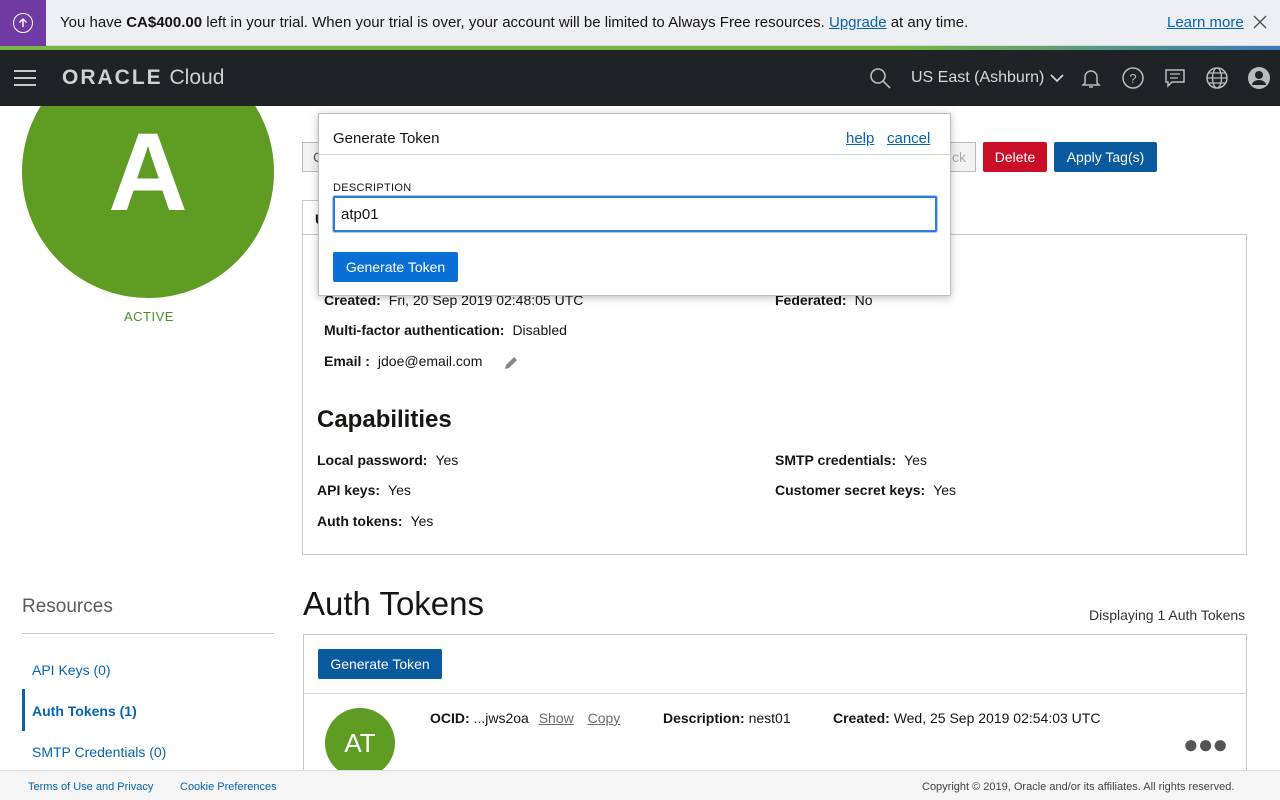 Image resolution: width=1280 pixels, height=800 pixels. What do you see at coordinates (1091, 78) in the screenshot?
I see `bell-icon` at bounding box center [1091, 78].